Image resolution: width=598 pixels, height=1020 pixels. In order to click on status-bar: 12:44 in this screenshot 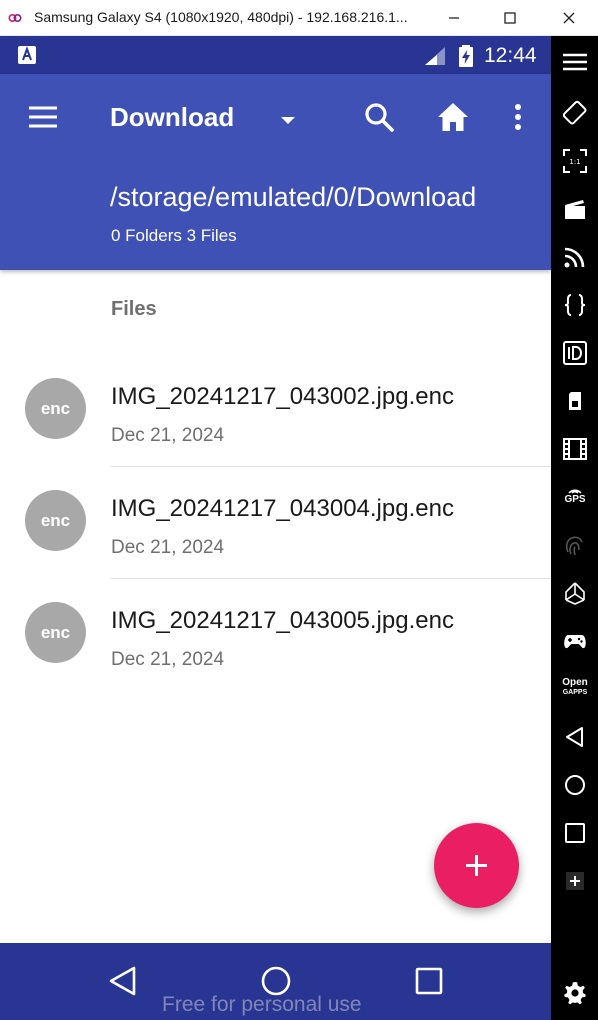, I will do `click(275, 55)`.